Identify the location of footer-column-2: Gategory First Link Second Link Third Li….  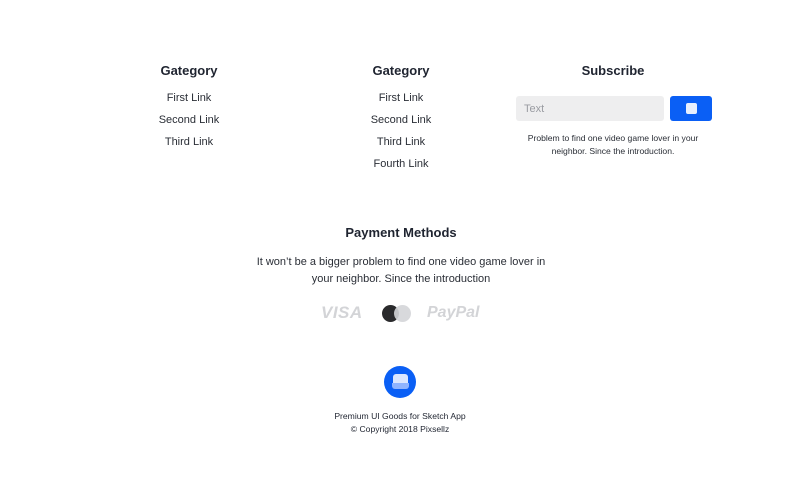
(401, 120).